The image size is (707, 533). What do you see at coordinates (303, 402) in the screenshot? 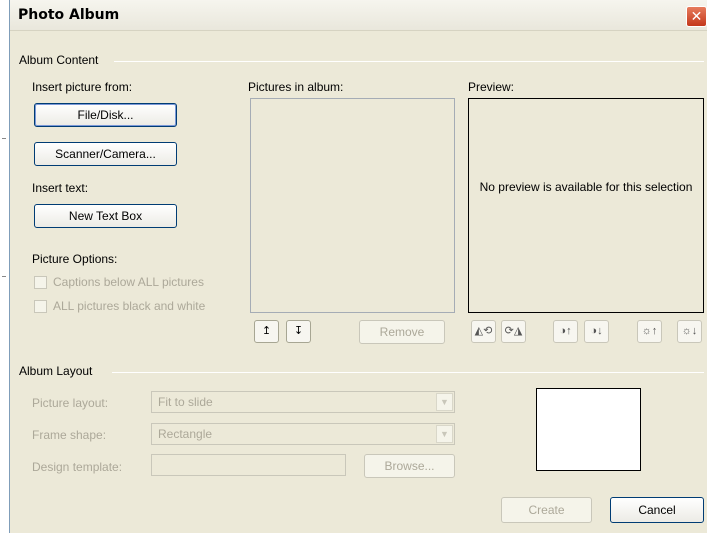
I see `picture-layout-select: Fit to slide ▼` at bounding box center [303, 402].